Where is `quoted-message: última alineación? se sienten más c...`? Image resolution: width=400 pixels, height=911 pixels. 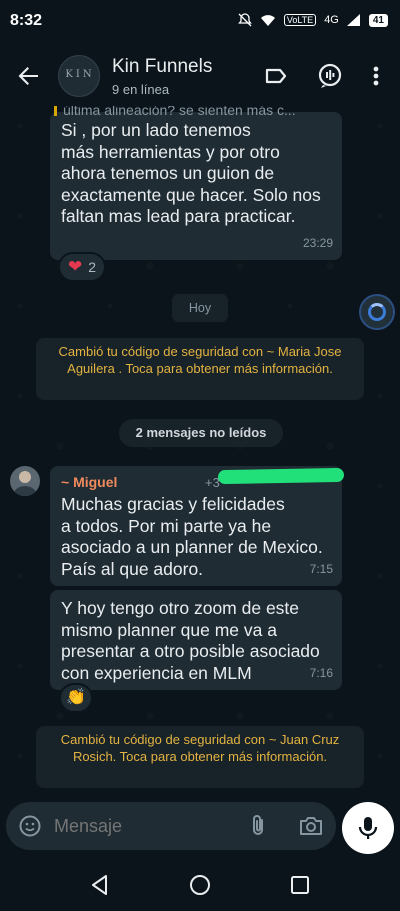 quoted-message: última alineación? se sienten más c... is located at coordinates (194, 111).